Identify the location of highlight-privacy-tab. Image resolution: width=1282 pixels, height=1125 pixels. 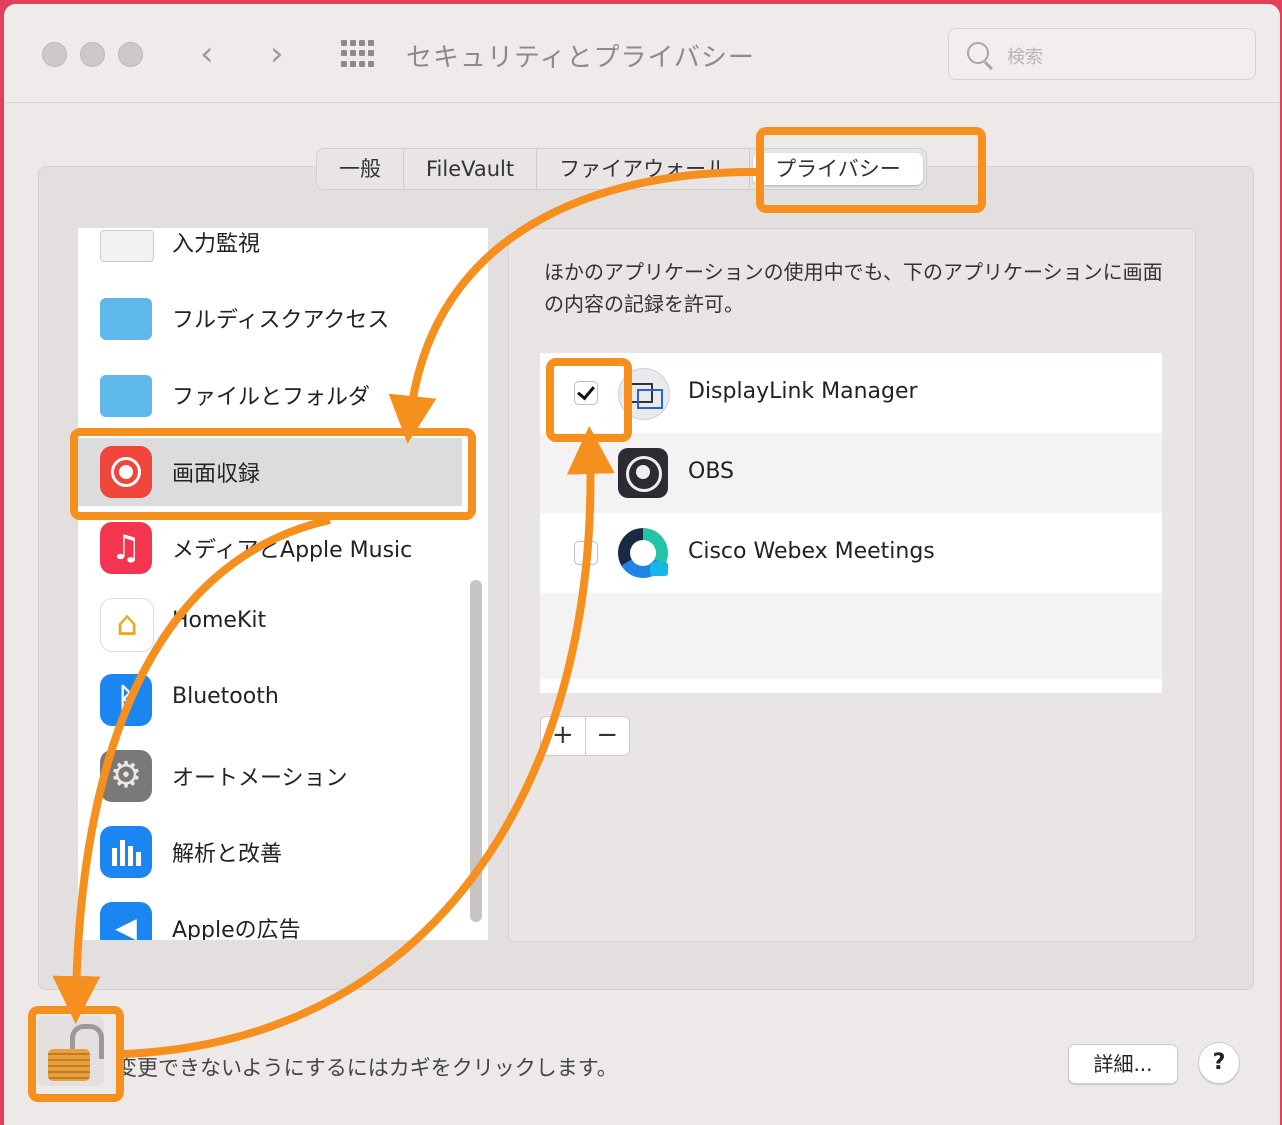
(871, 170).